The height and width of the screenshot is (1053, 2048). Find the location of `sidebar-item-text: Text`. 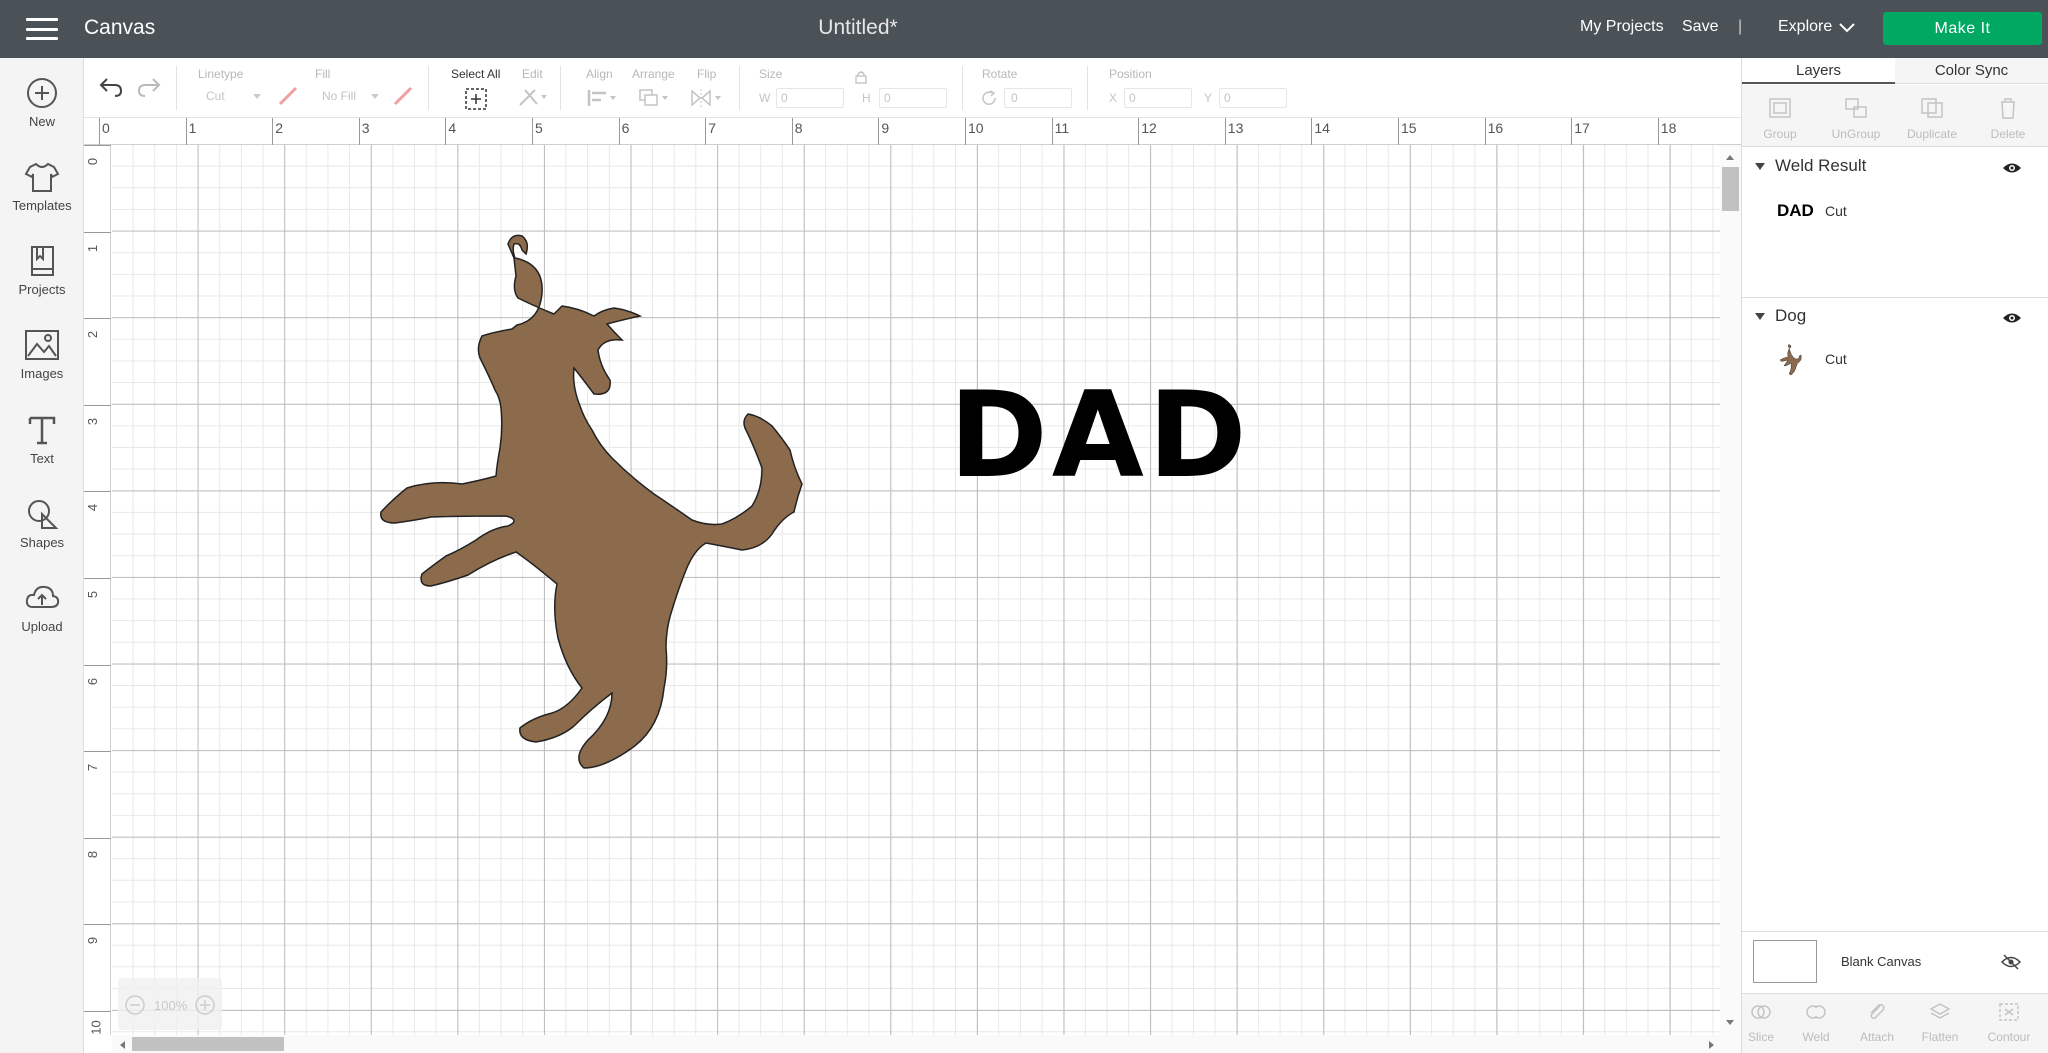

sidebar-item-text: Text is located at coordinates (42, 453).